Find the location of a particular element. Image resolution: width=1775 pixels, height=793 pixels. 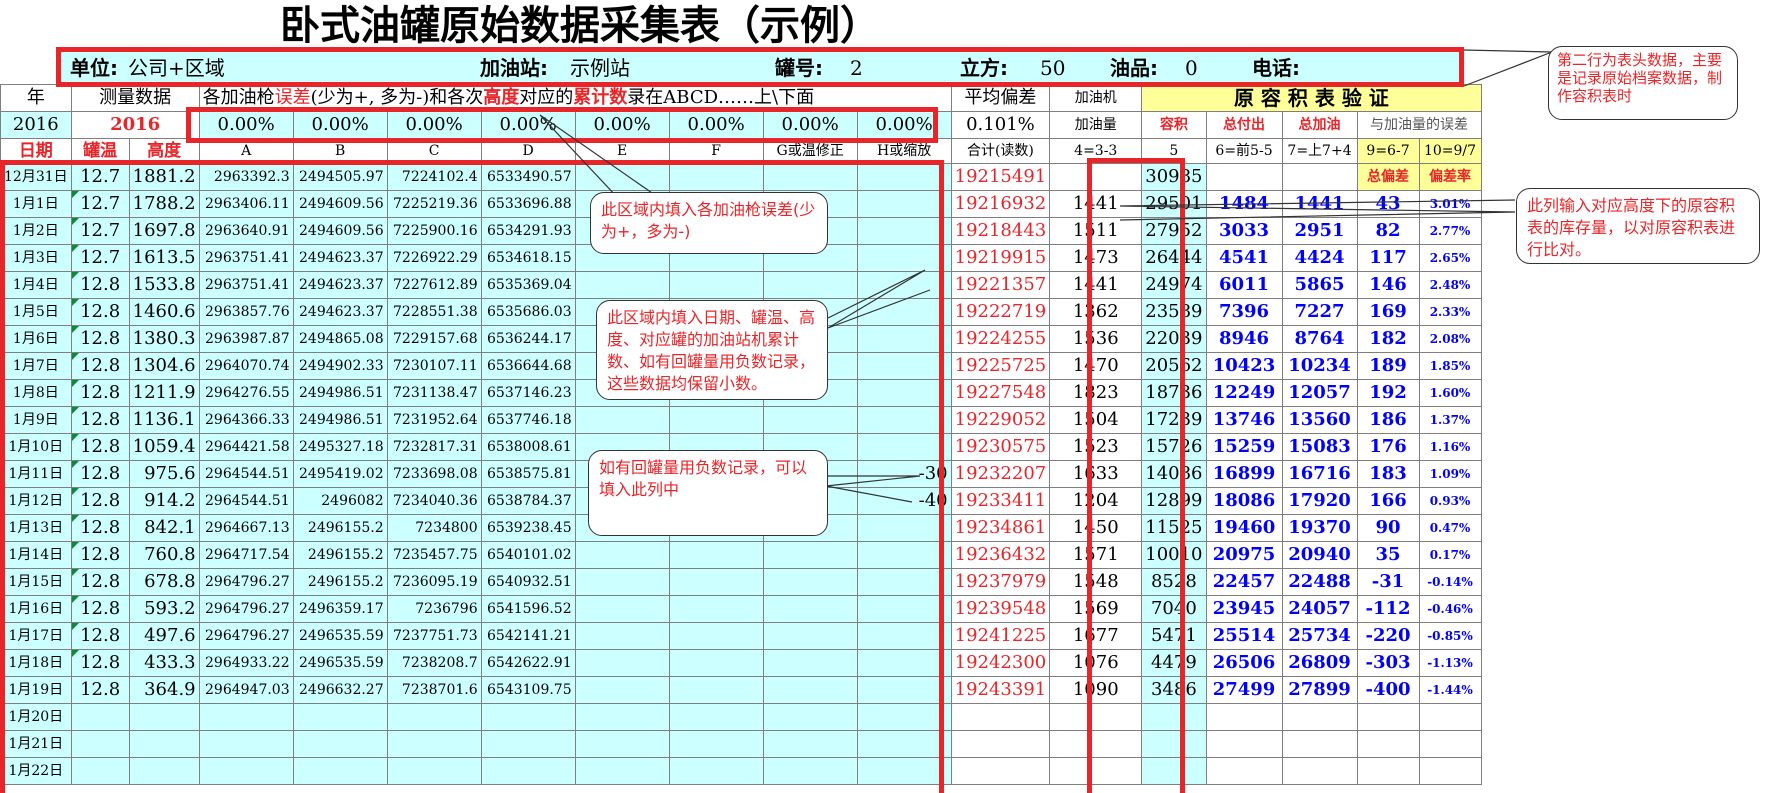

date-cell: 1月12日 is located at coordinates (36, 501).